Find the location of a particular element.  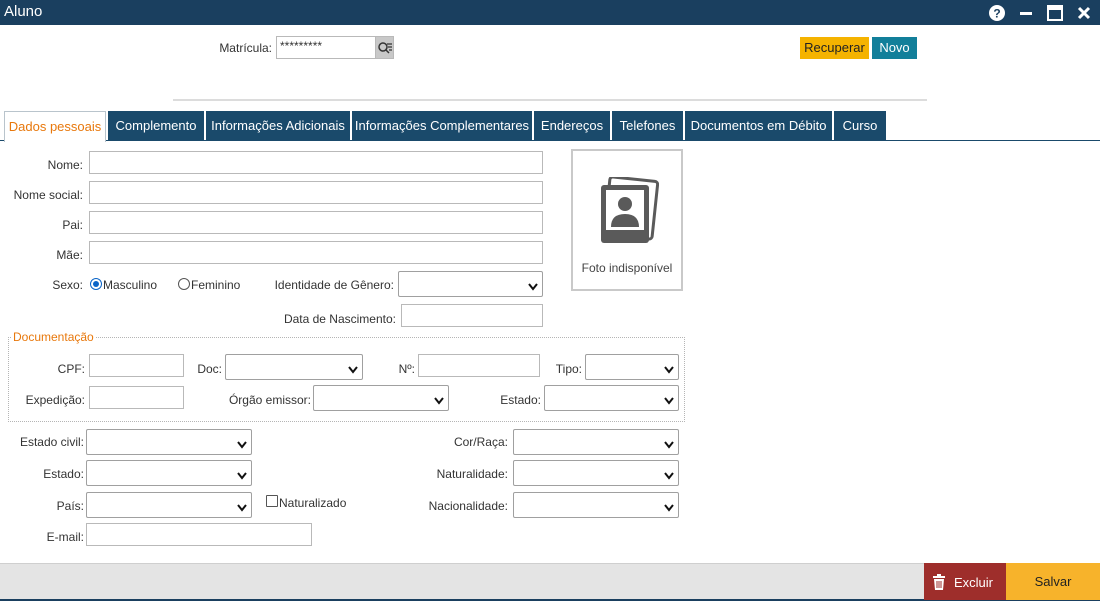

tab-informacoes-adicionais: Informações Adicionais is located at coordinates (278, 126).